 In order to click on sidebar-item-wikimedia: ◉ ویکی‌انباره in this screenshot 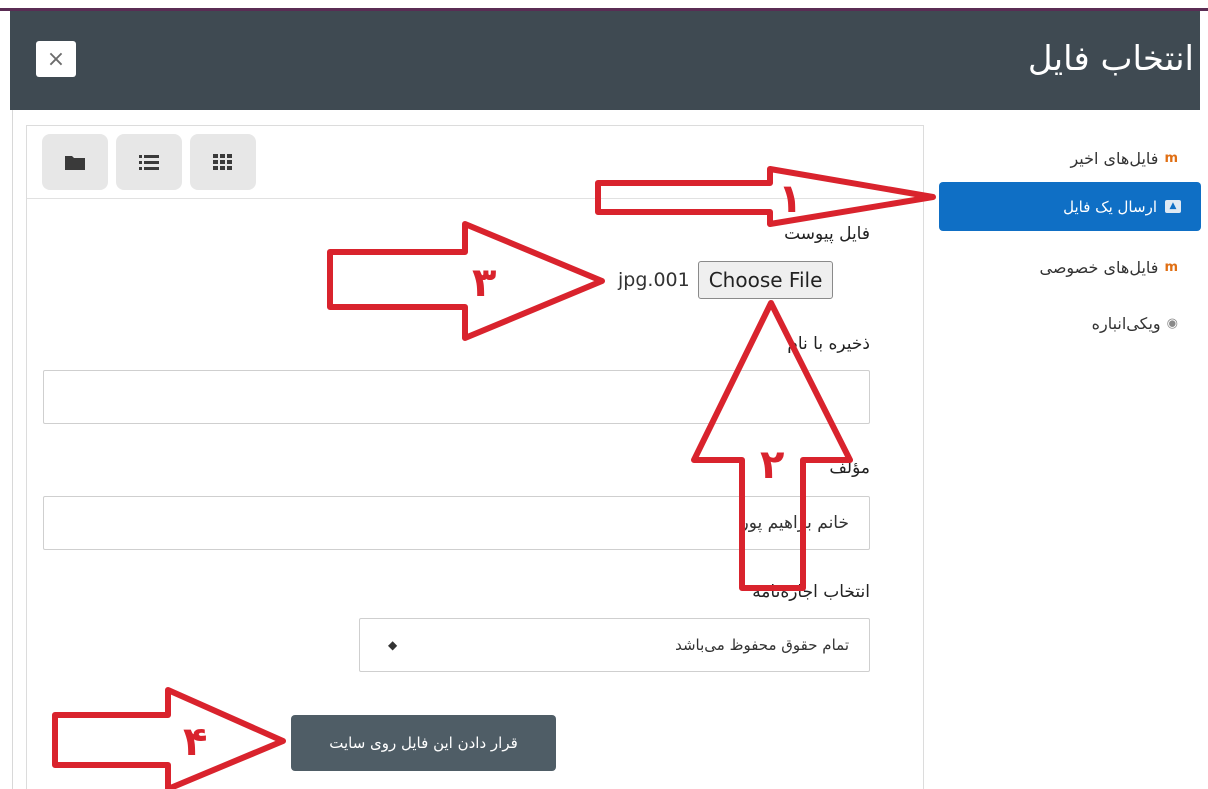, I will do `click(1135, 323)`.